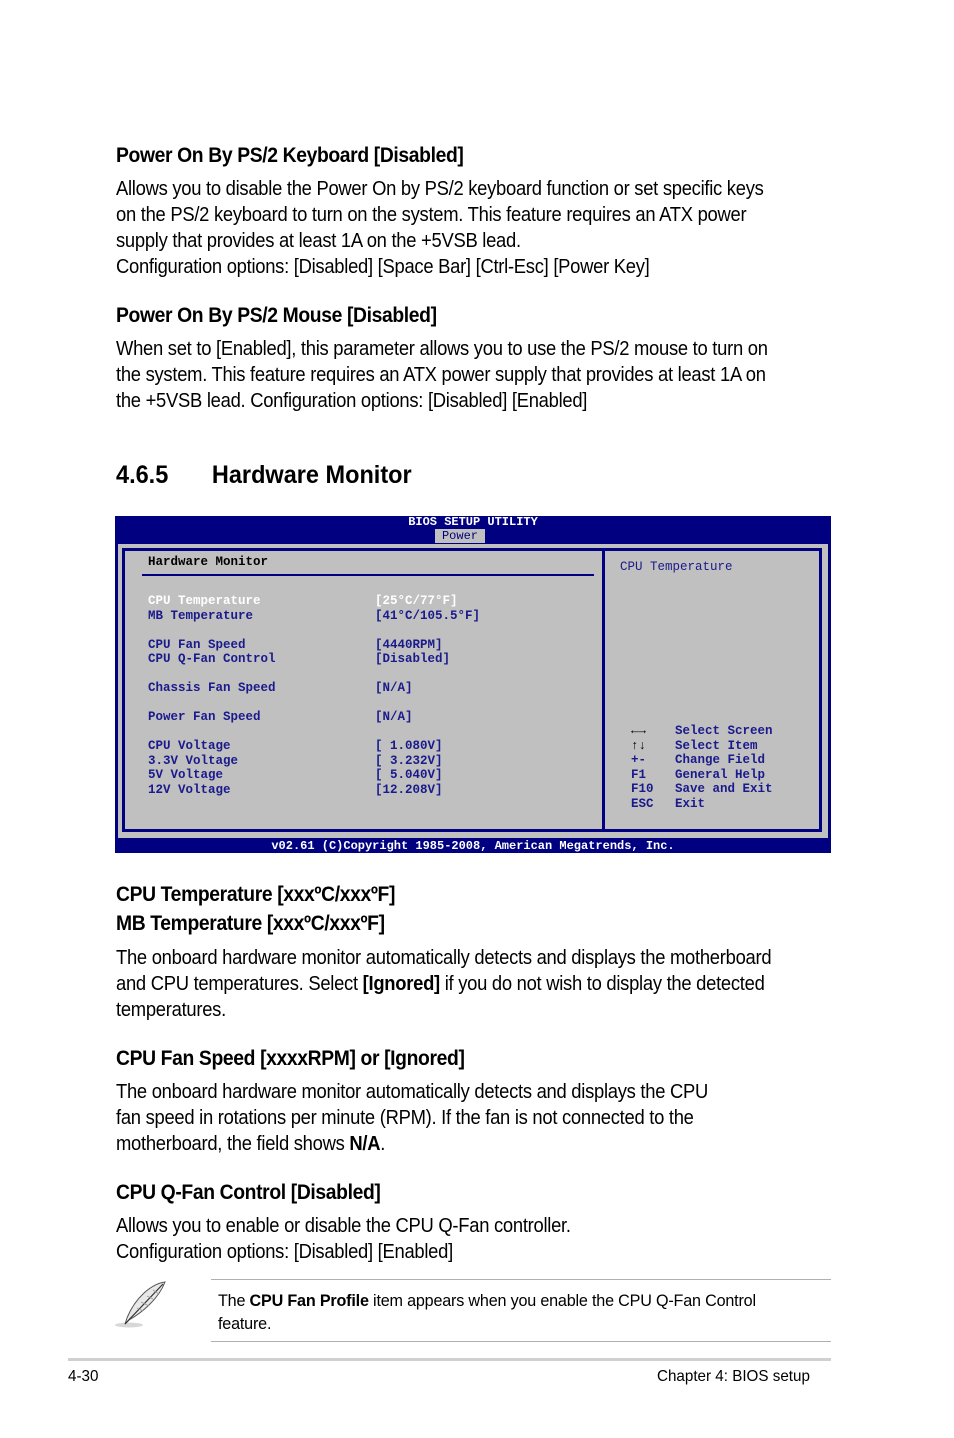  What do you see at coordinates (204, 717) in the screenshot?
I see `row-label: Power Fan Speed` at bounding box center [204, 717].